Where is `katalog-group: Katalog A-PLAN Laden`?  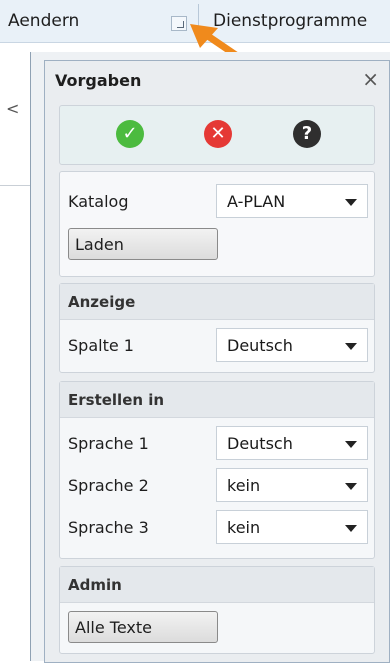
katalog-group: Katalog A-PLAN Laden is located at coordinates (217, 224).